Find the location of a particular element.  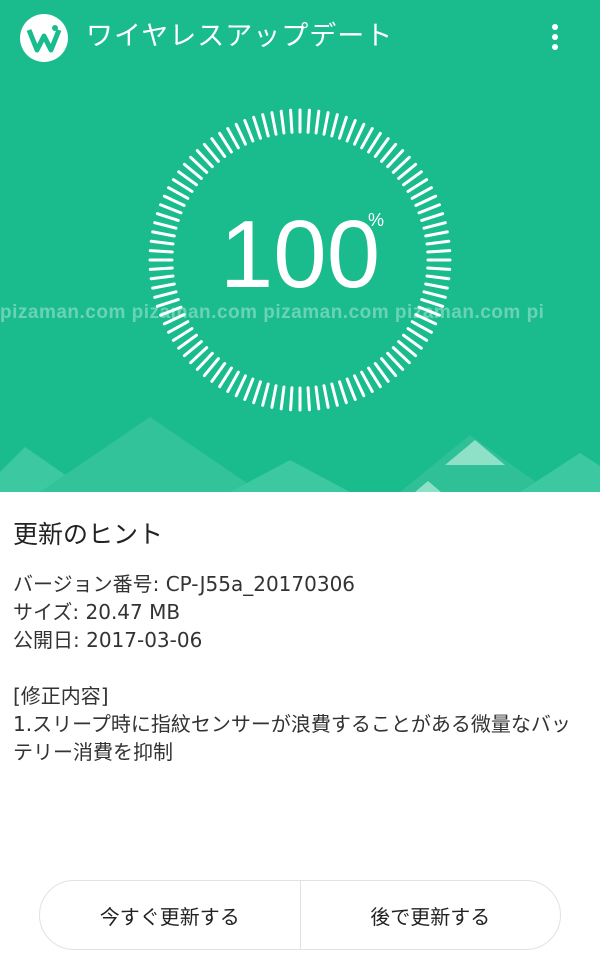

app-bar: ワイヤレスアップデート is located at coordinates (300, 36).